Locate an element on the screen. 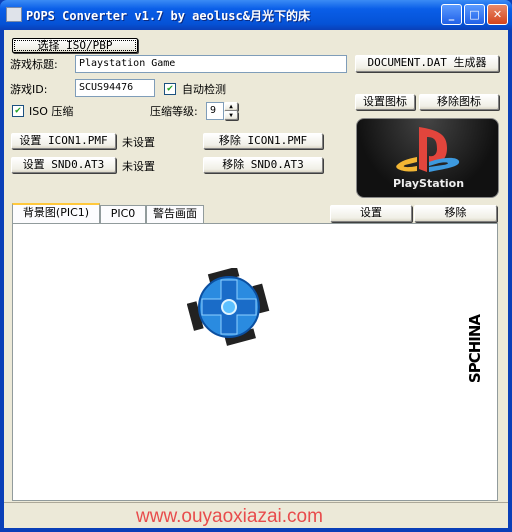 This screenshot has width=512, height=532. minimize-button: _ is located at coordinates (451, 14).